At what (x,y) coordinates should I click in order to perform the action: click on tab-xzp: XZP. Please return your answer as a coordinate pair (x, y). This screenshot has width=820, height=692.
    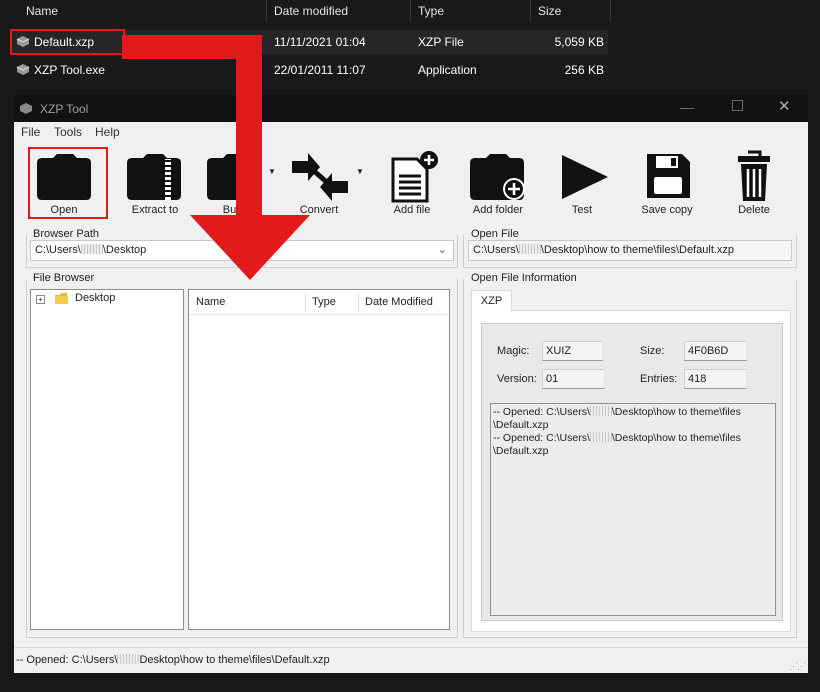
    Looking at the image, I should click on (491, 300).